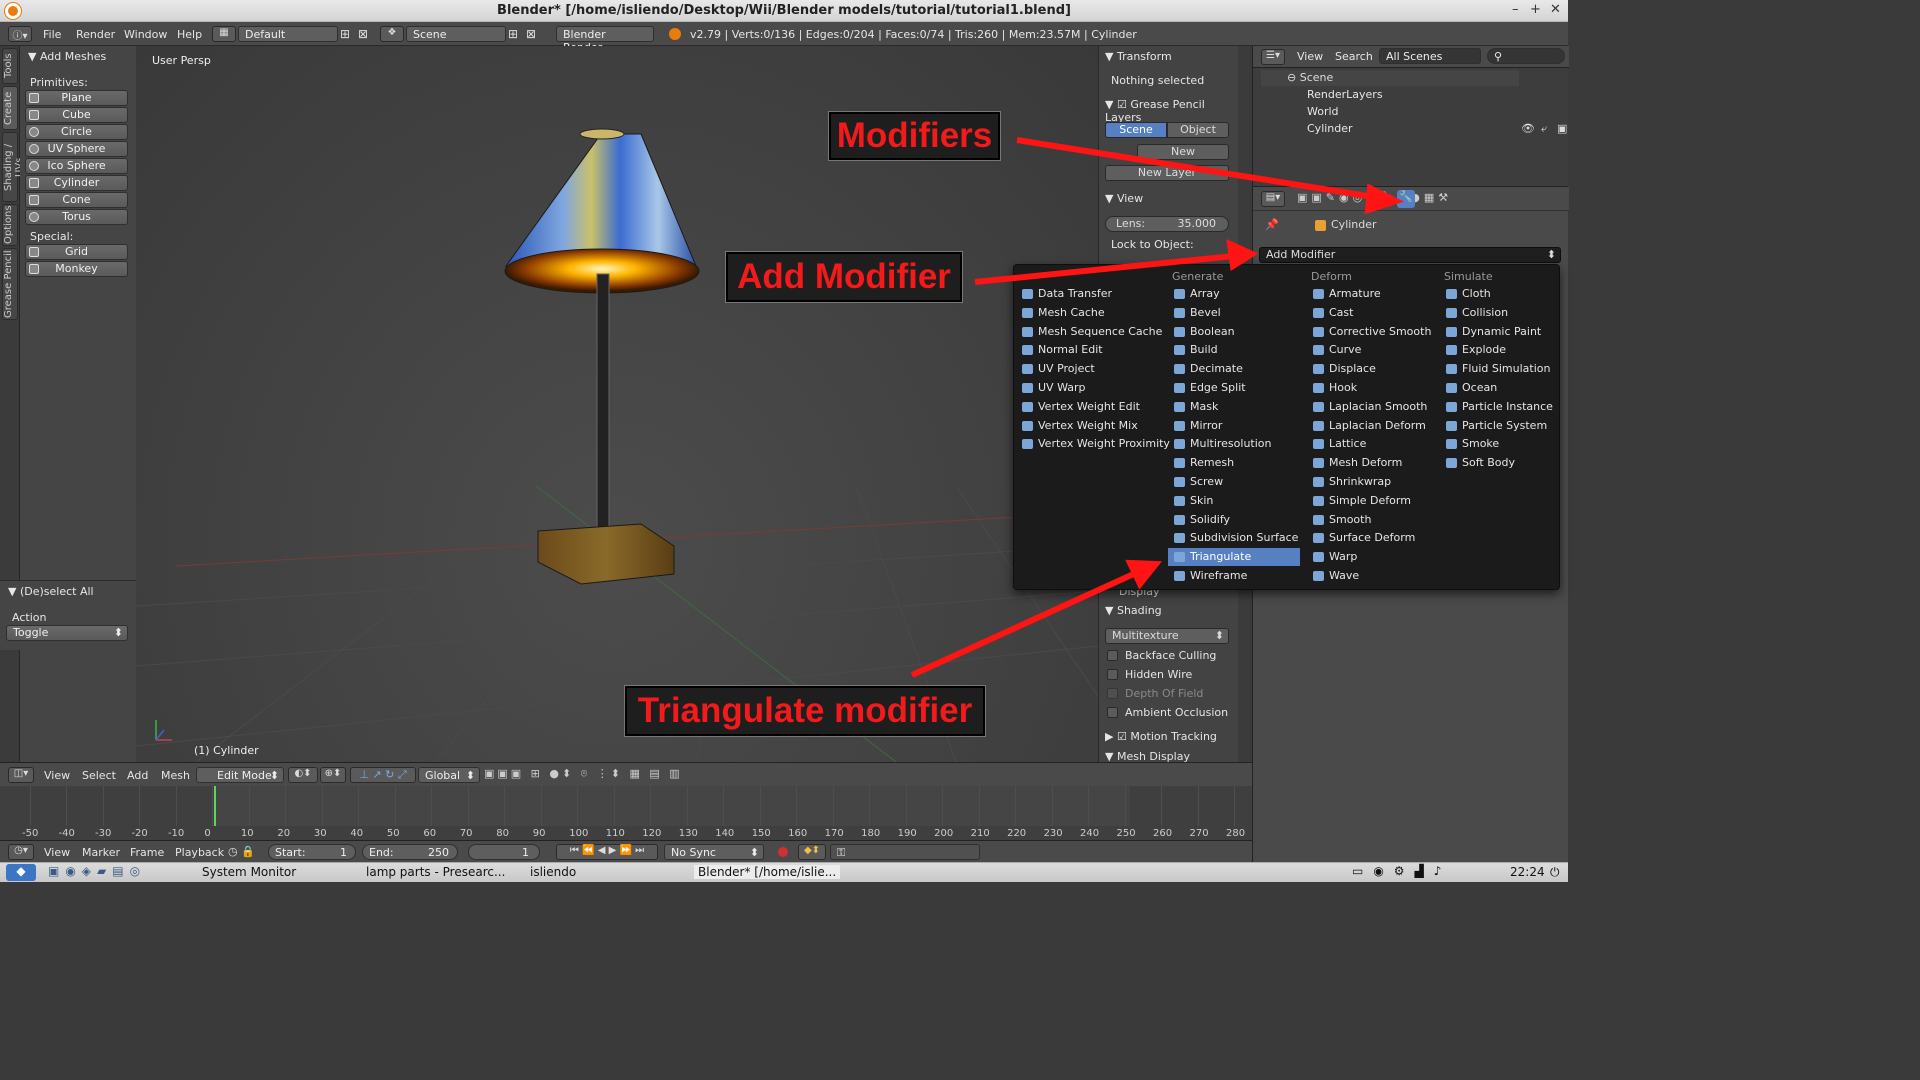 This screenshot has height=1080, width=1920. What do you see at coordinates (1198, 130) in the screenshot?
I see `tab-object: Object` at bounding box center [1198, 130].